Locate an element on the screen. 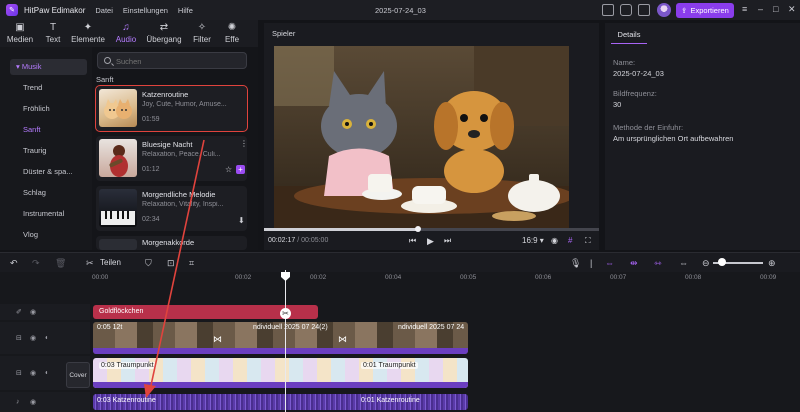  tab-audio: ♫ Audio is located at coordinates (126, 33).